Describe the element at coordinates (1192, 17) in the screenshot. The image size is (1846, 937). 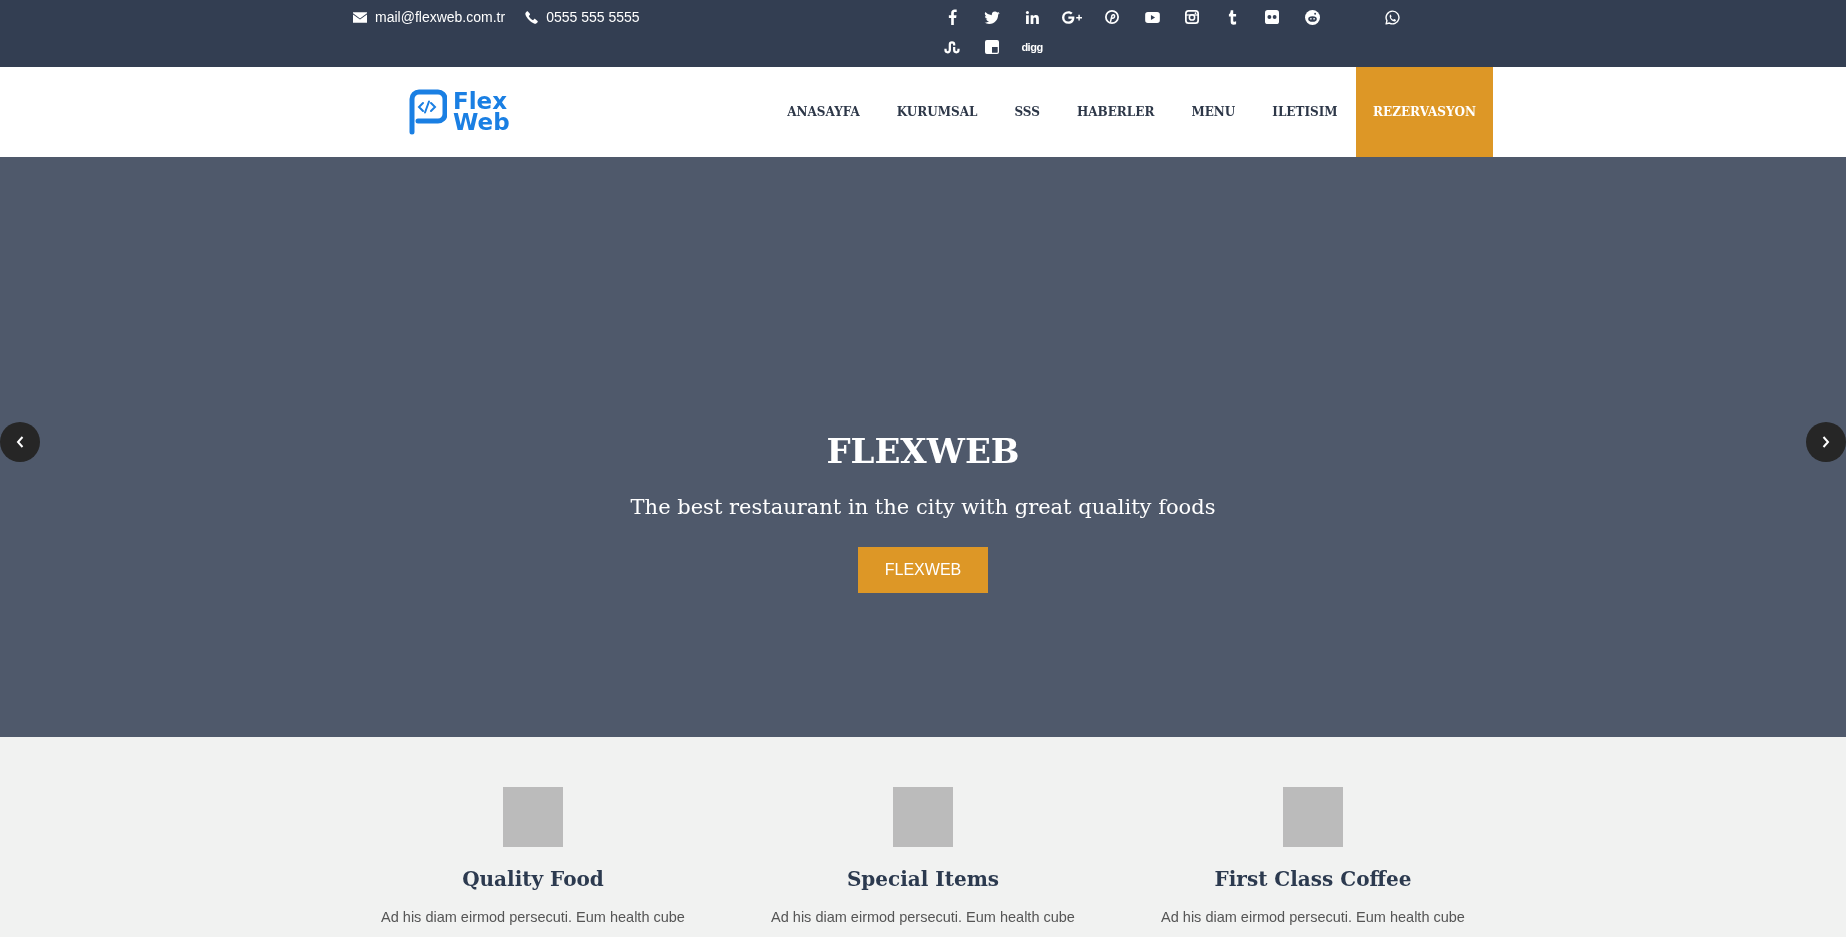
I see `instagram-icon` at that location.